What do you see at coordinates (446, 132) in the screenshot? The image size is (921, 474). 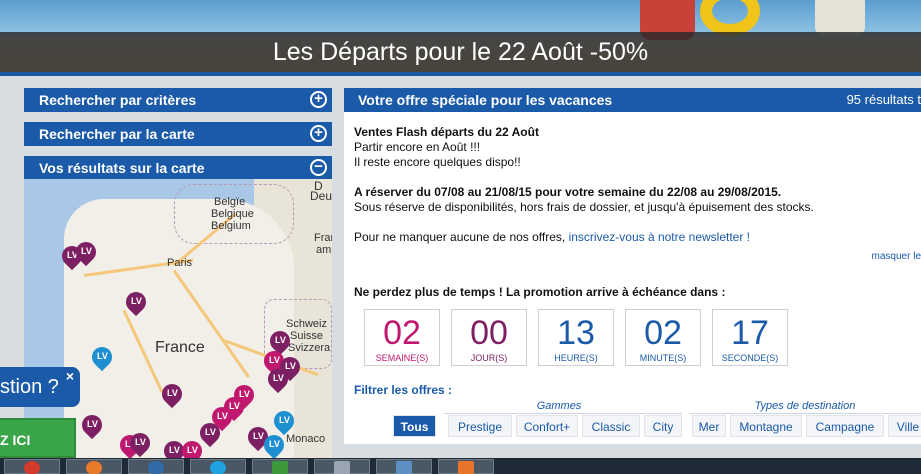 I see `offer-line: Ventes Flash départs du 22 Août` at bounding box center [446, 132].